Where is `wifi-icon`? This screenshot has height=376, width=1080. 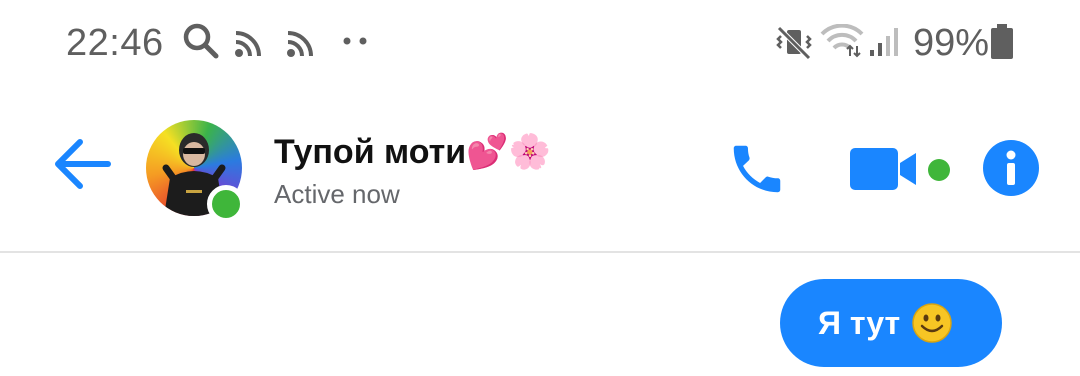
wifi-icon is located at coordinates (842, 43).